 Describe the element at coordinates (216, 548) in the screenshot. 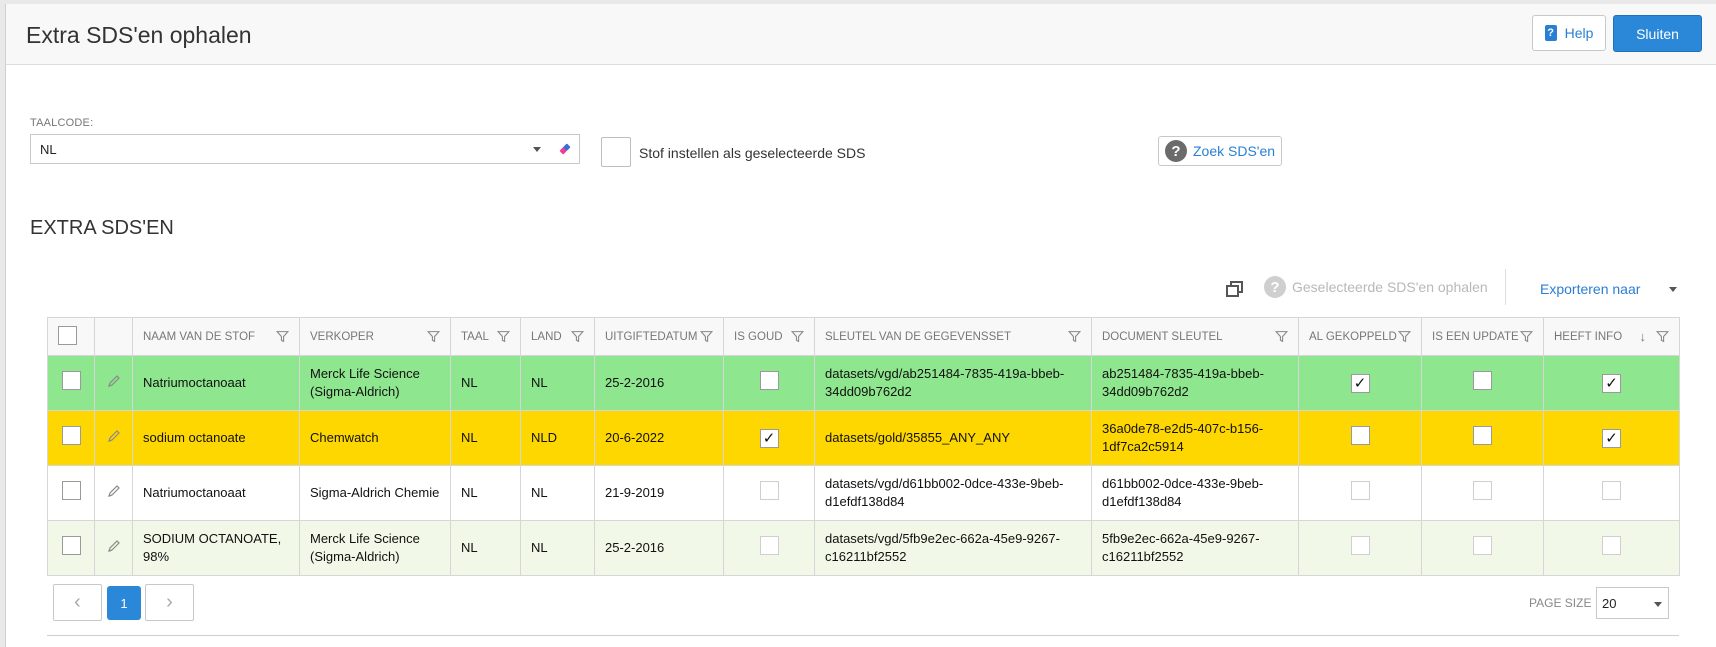

I see `naam-cell: SODIUM OCTANOATE, 98%` at that location.